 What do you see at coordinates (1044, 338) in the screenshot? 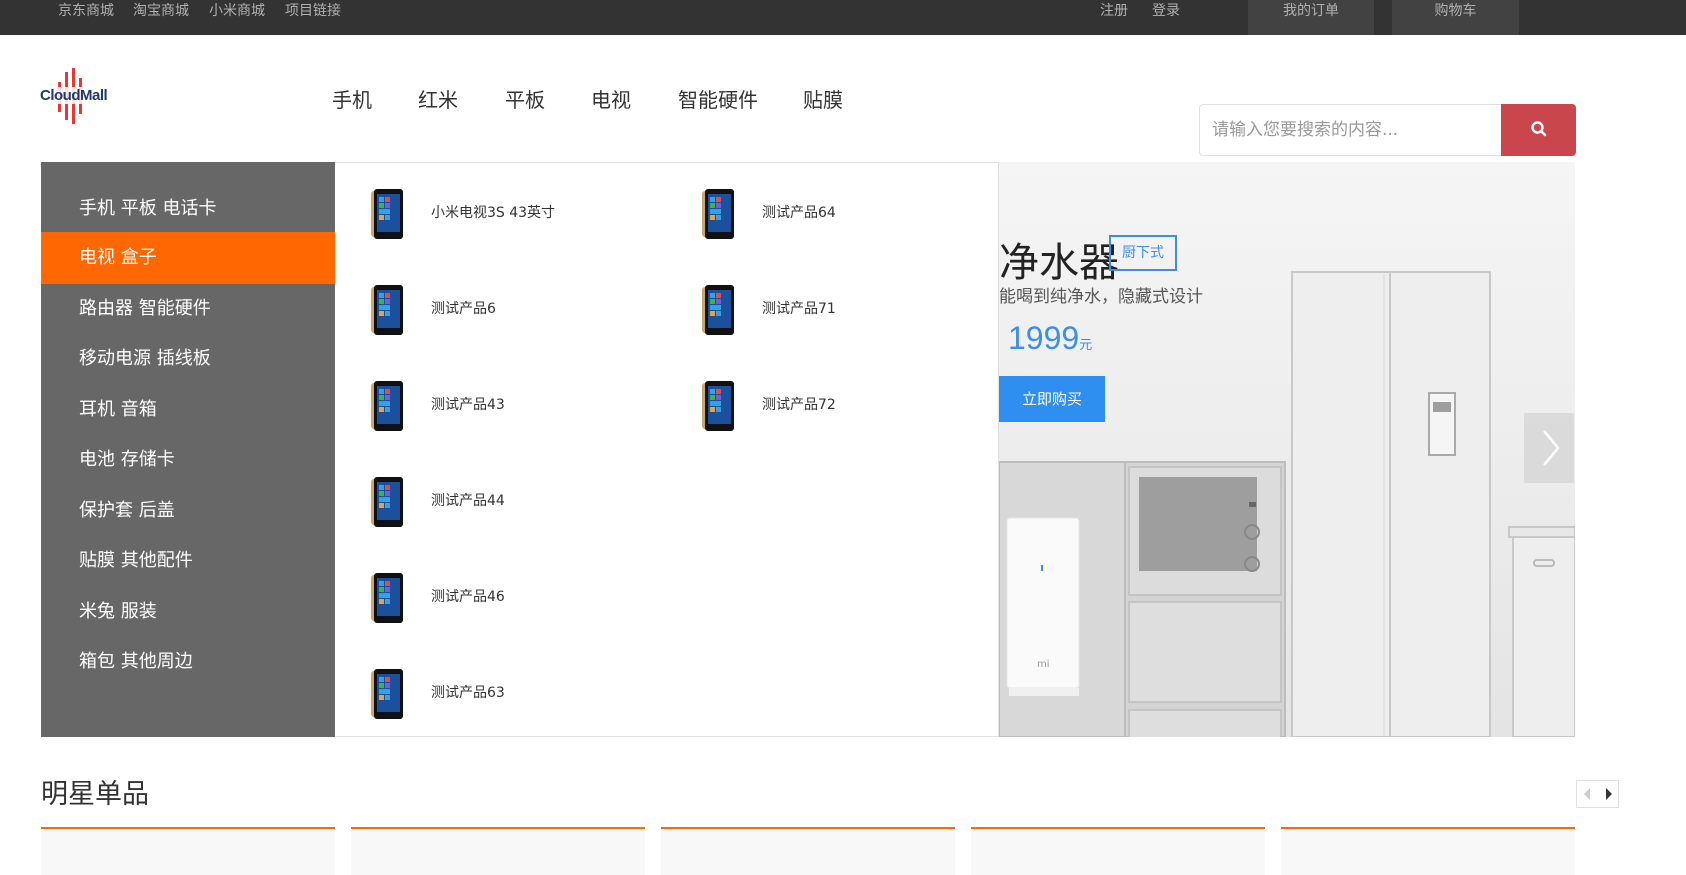
I see `banner-price-value: 1999` at bounding box center [1044, 338].